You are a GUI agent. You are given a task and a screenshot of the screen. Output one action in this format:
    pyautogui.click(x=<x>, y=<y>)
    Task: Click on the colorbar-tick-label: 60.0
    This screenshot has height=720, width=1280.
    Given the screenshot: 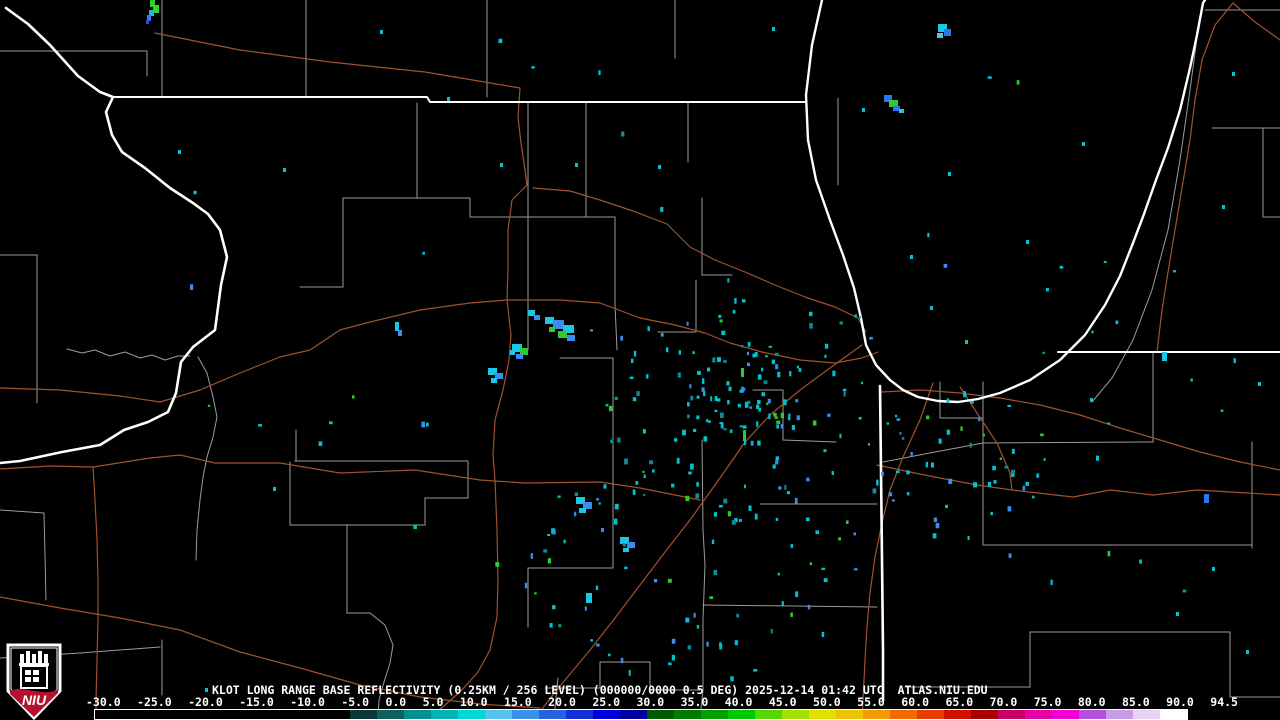 What is the action you would take?
    pyautogui.click(x=915, y=702)
    